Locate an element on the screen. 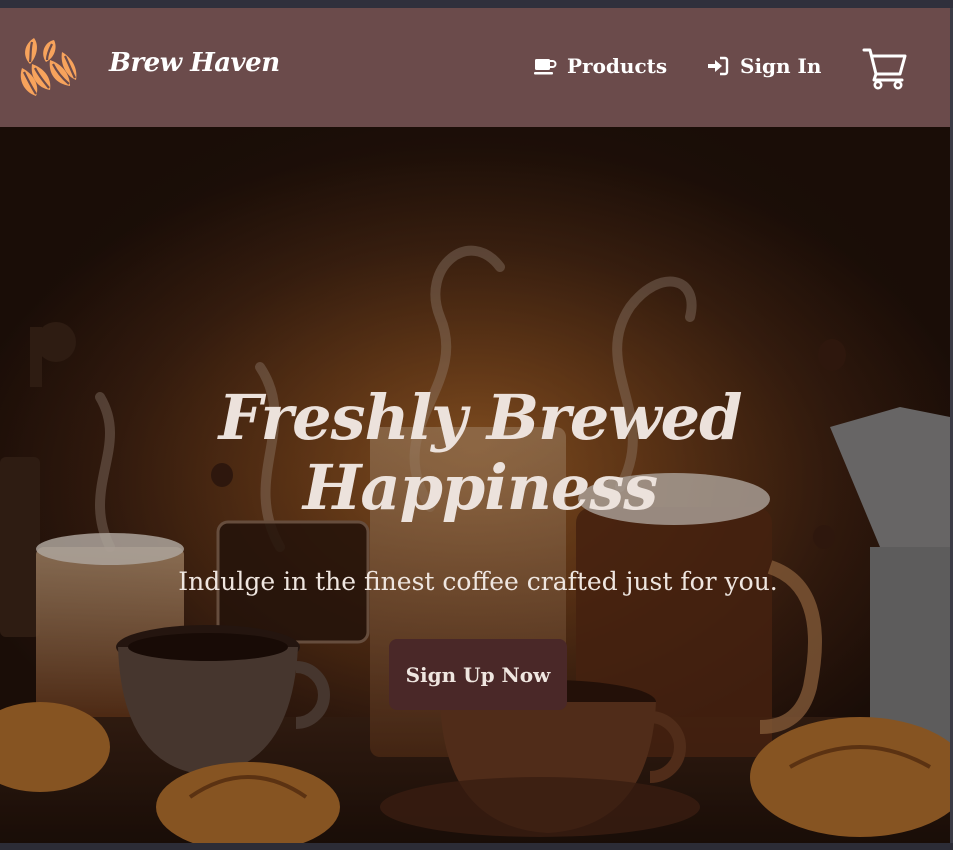 Image resolution: width=953 pixels, height=850 pixels. nav-signin-label: Sign In is located at coordinates (781, 66).